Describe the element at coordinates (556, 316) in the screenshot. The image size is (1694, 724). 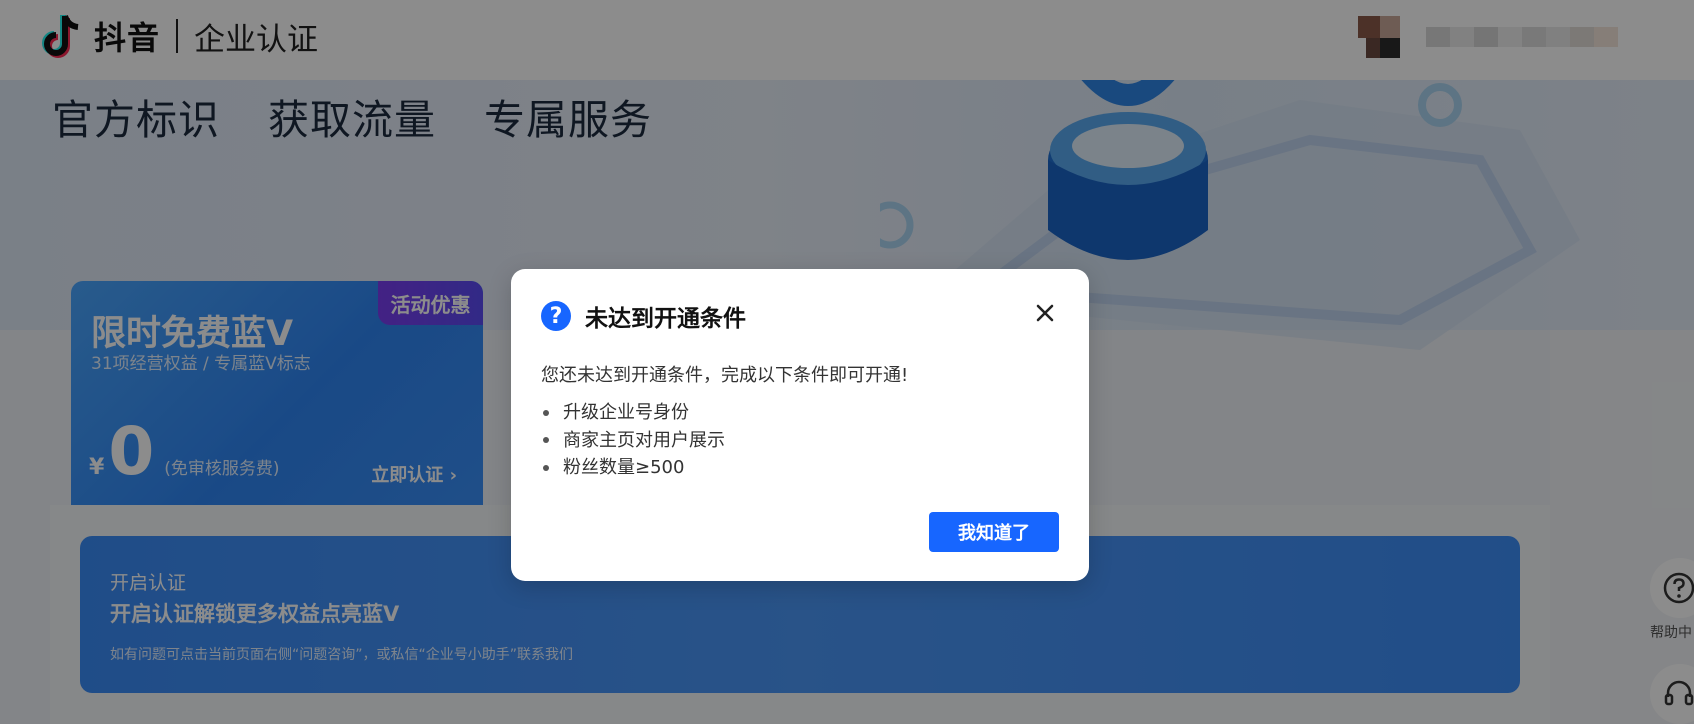
I see `question-icon: ?` at that location.